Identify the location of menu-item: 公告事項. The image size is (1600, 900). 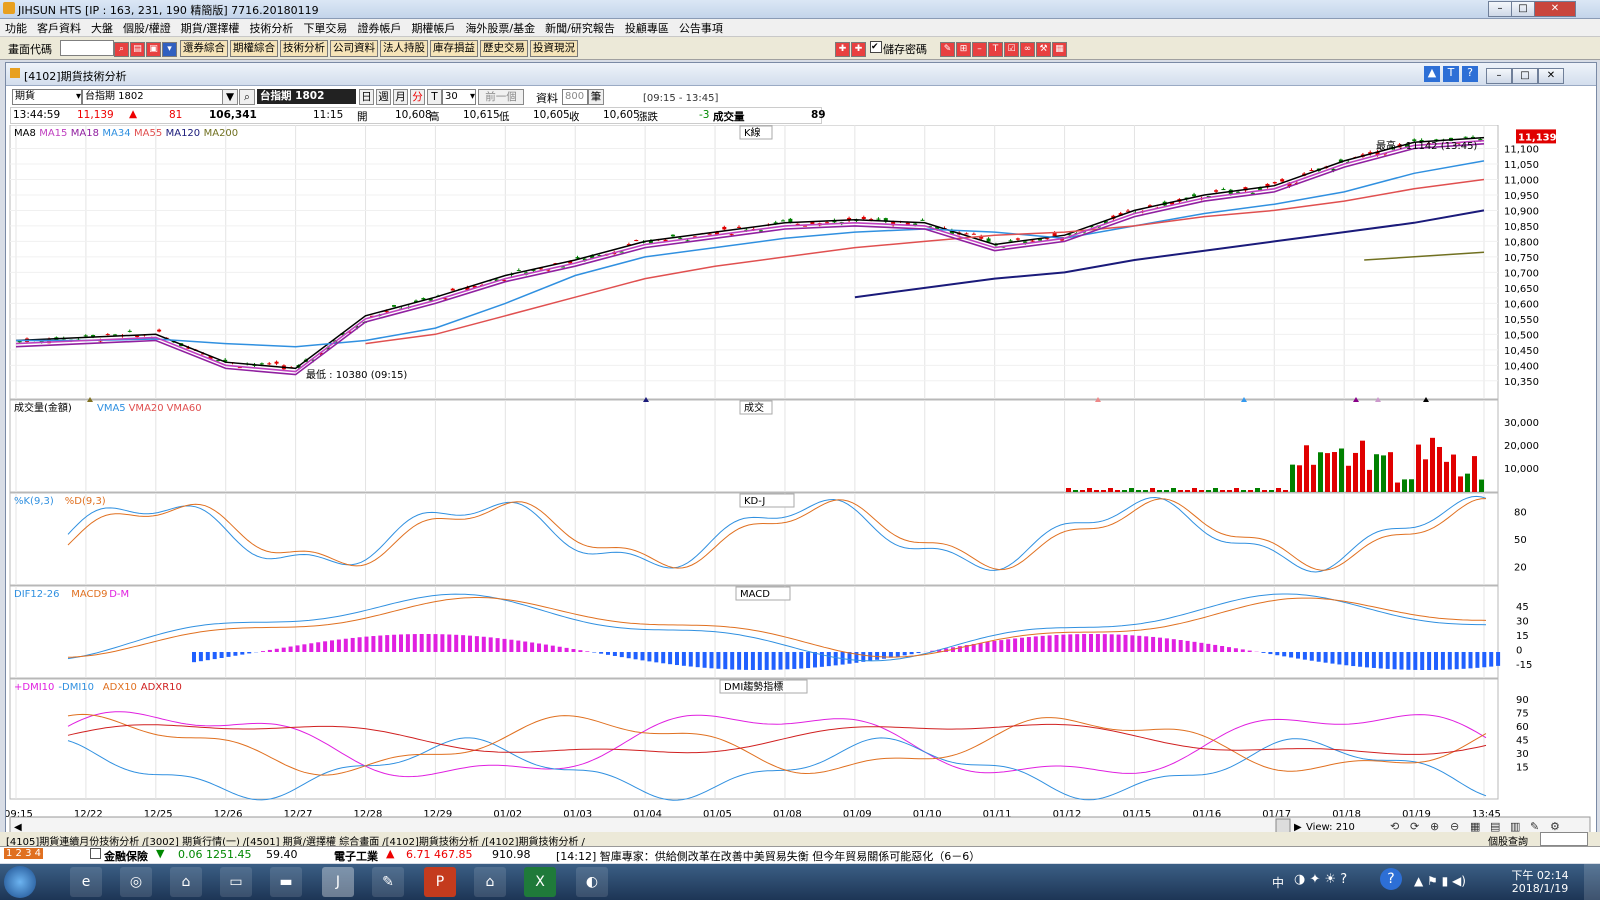
(701, 28).